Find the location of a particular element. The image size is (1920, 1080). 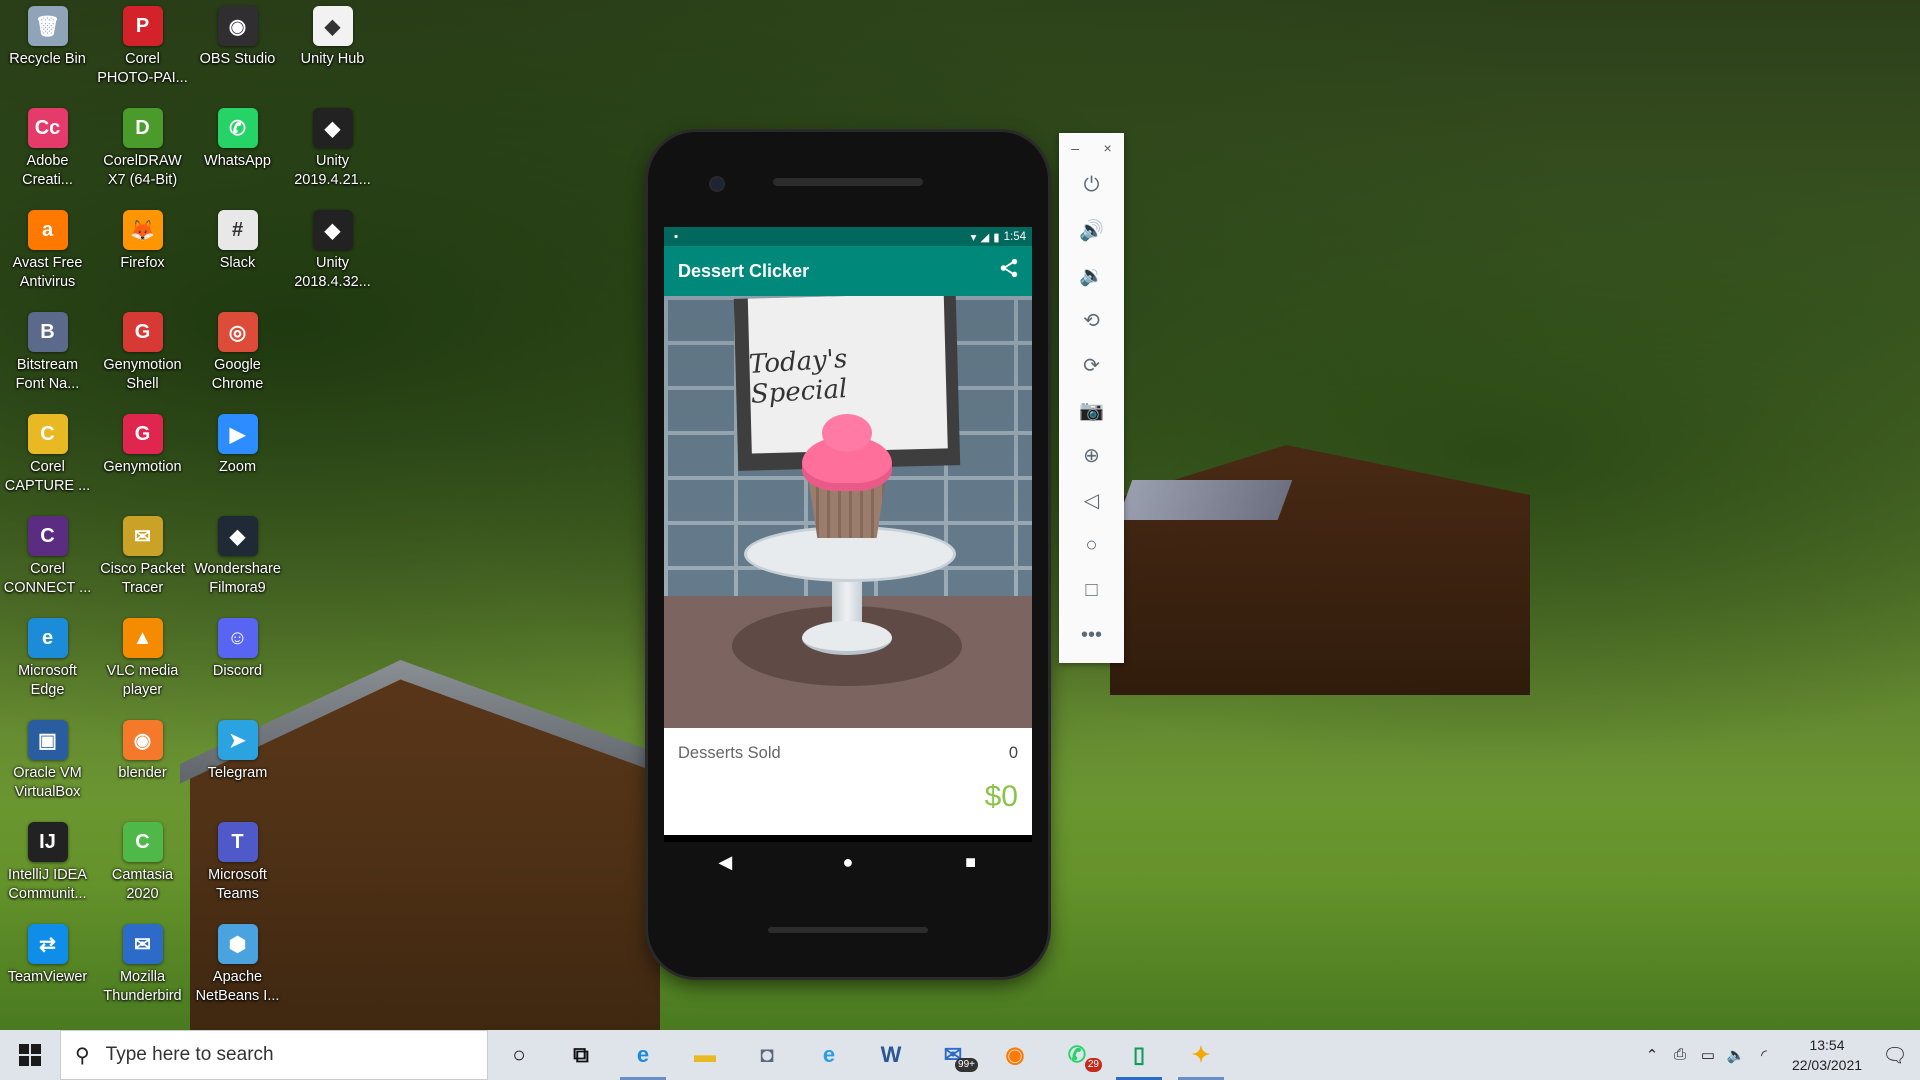

battery-tray-icon: ▭ is located at coordinates (1708, 1055).